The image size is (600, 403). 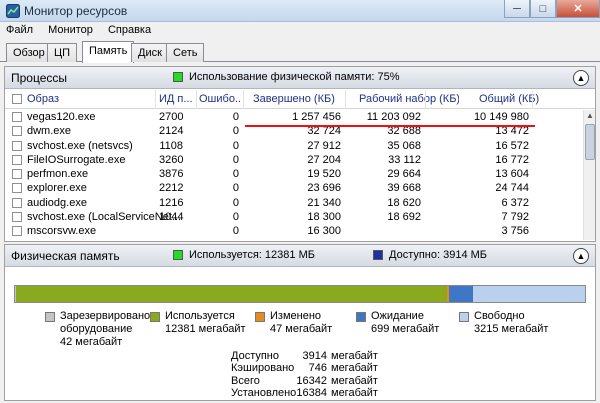 What do you see at coordinates (512, 188) in the screenshot?
I see `cell-shareable: 24 744` at bounding box center [512, 188].